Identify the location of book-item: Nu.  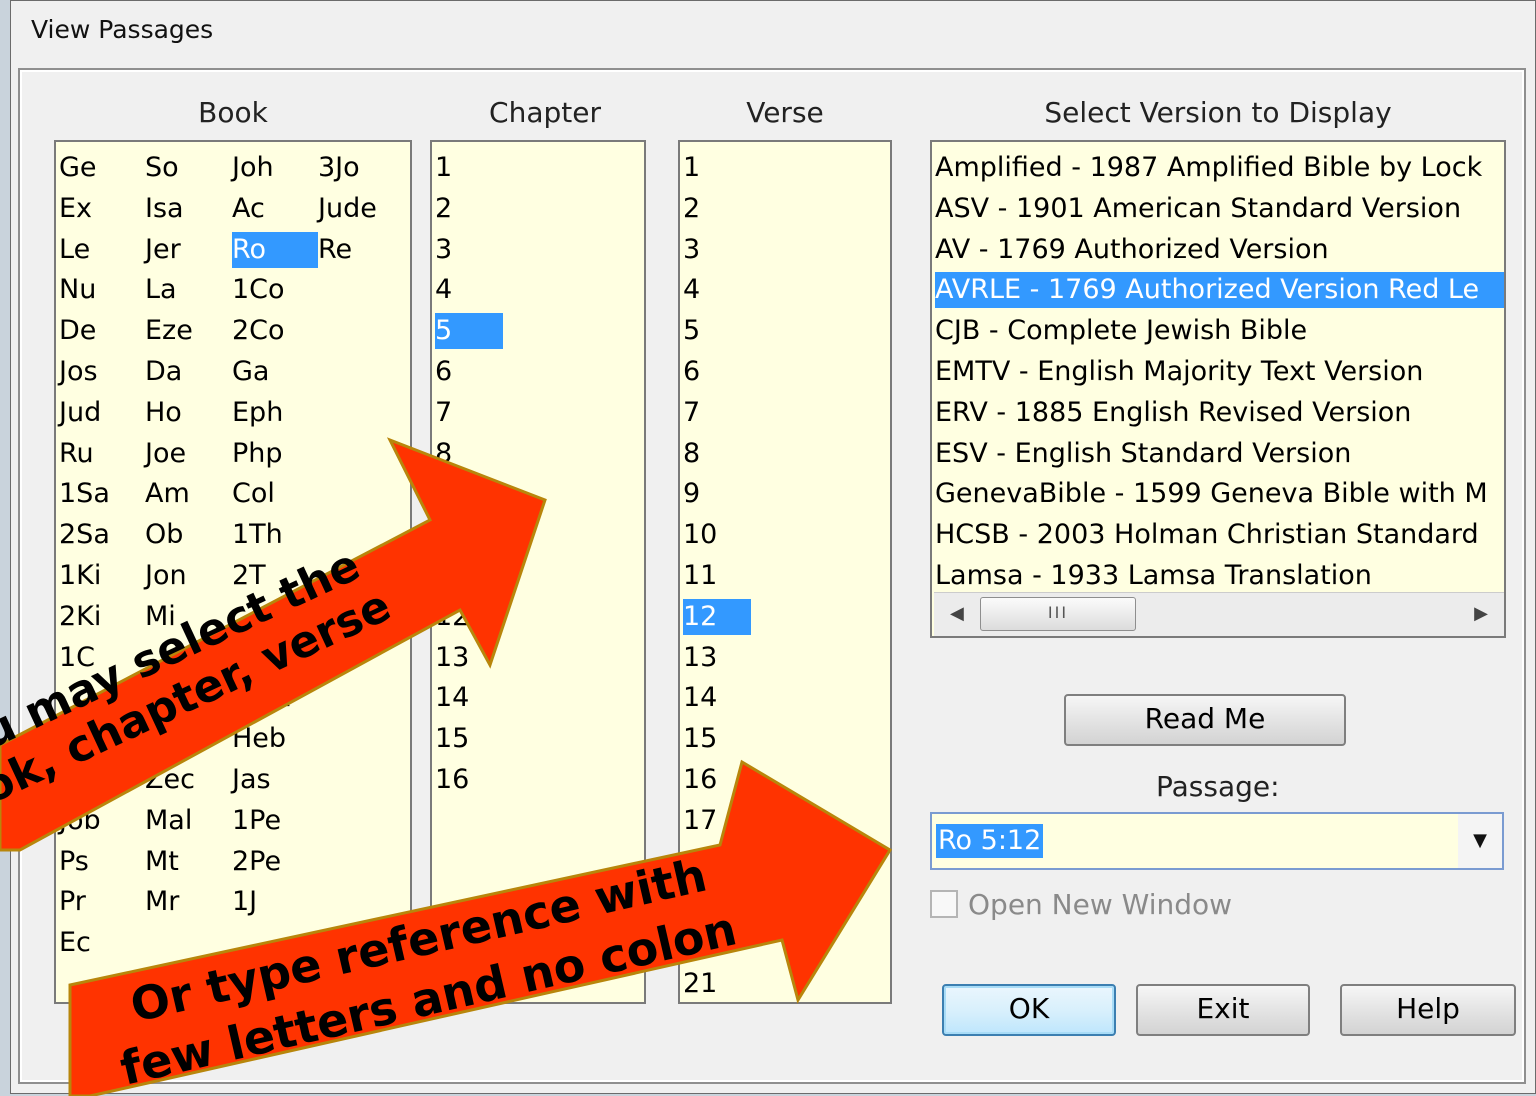
(77, 290).